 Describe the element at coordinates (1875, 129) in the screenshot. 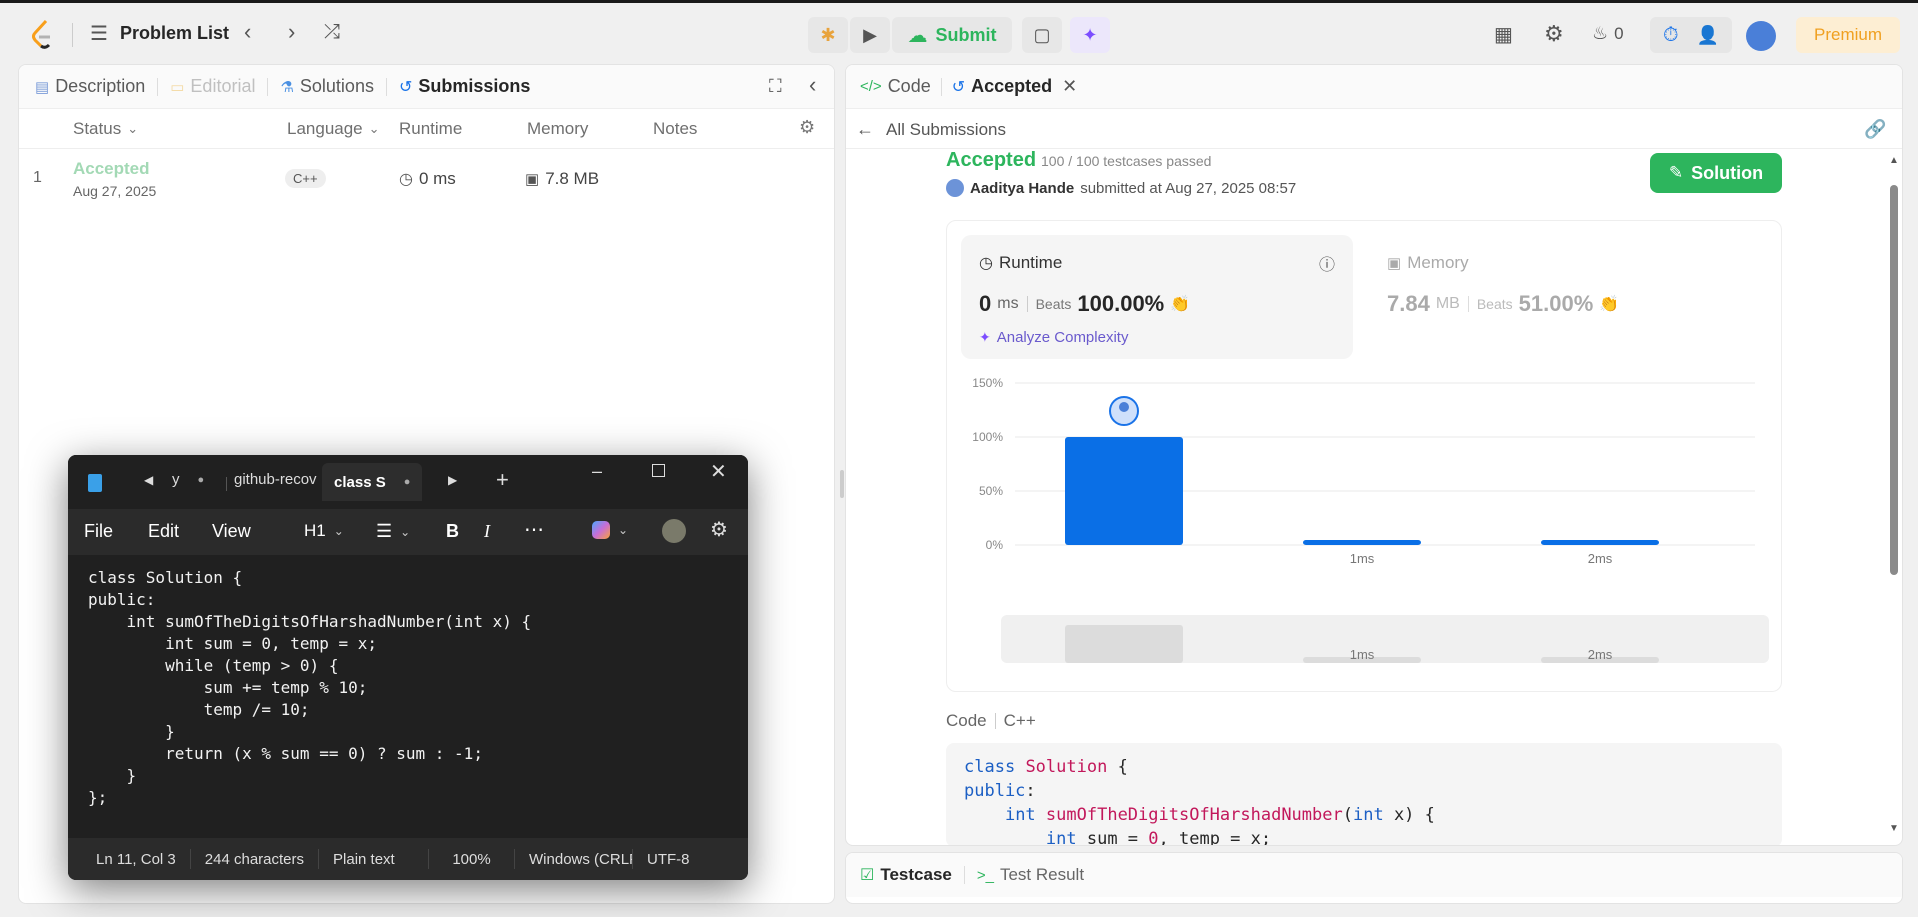

I see `link-icon: 🔗` at that location.